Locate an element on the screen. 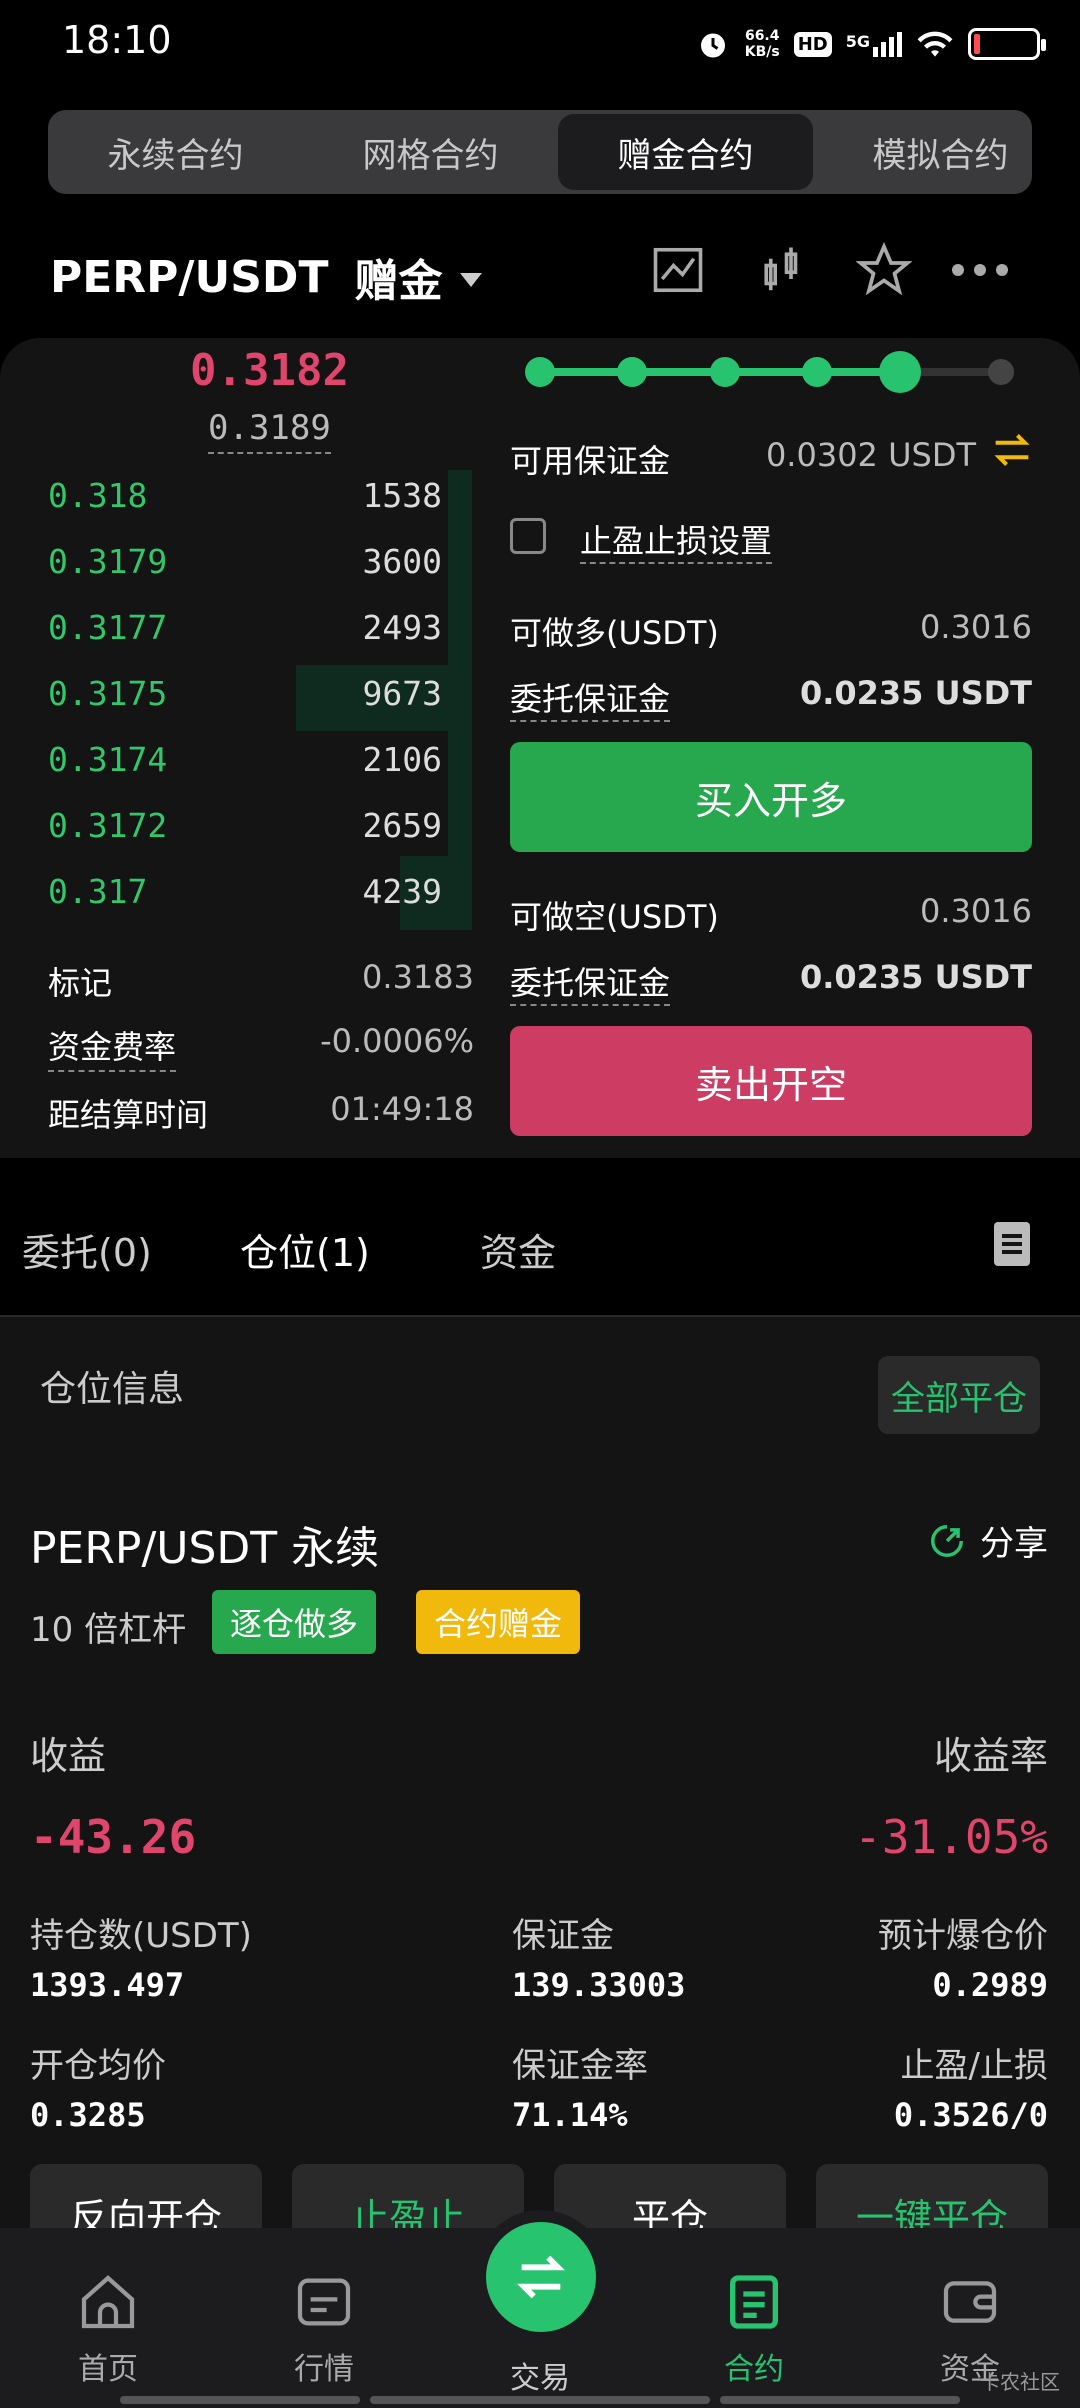  nav-home: 首页 is located at coordinates (108, 2329).